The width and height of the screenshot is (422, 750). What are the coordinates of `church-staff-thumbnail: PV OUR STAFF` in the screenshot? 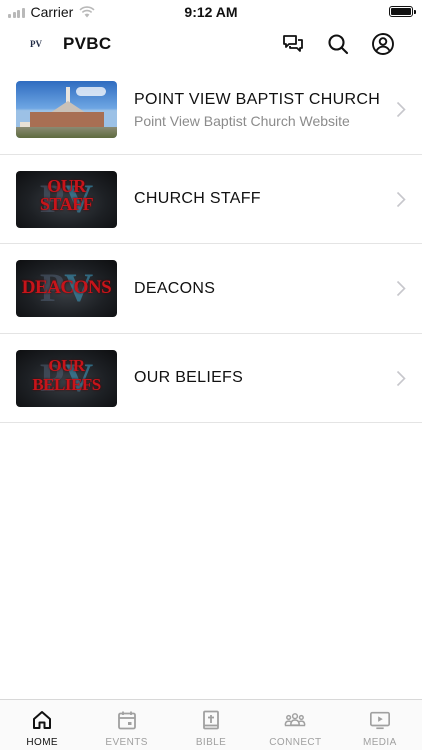 It's located at (66, 199).